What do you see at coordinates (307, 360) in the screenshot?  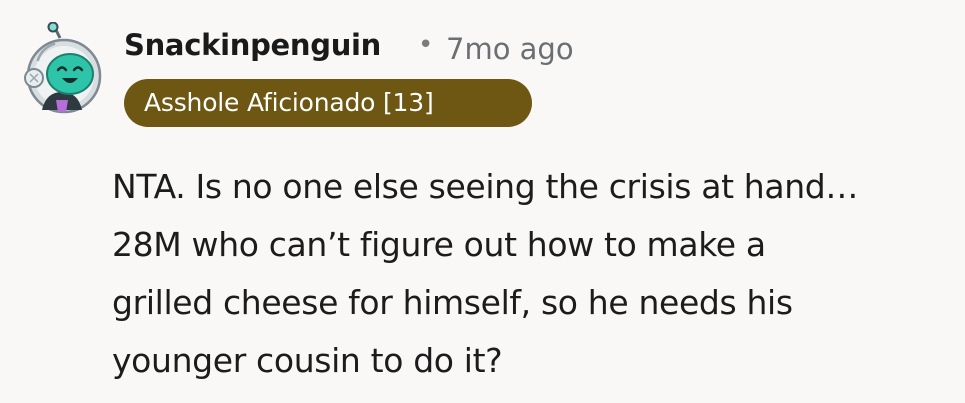 I see `comment-body-line: younger cousin to do it?` at bounding box center [307, 360].